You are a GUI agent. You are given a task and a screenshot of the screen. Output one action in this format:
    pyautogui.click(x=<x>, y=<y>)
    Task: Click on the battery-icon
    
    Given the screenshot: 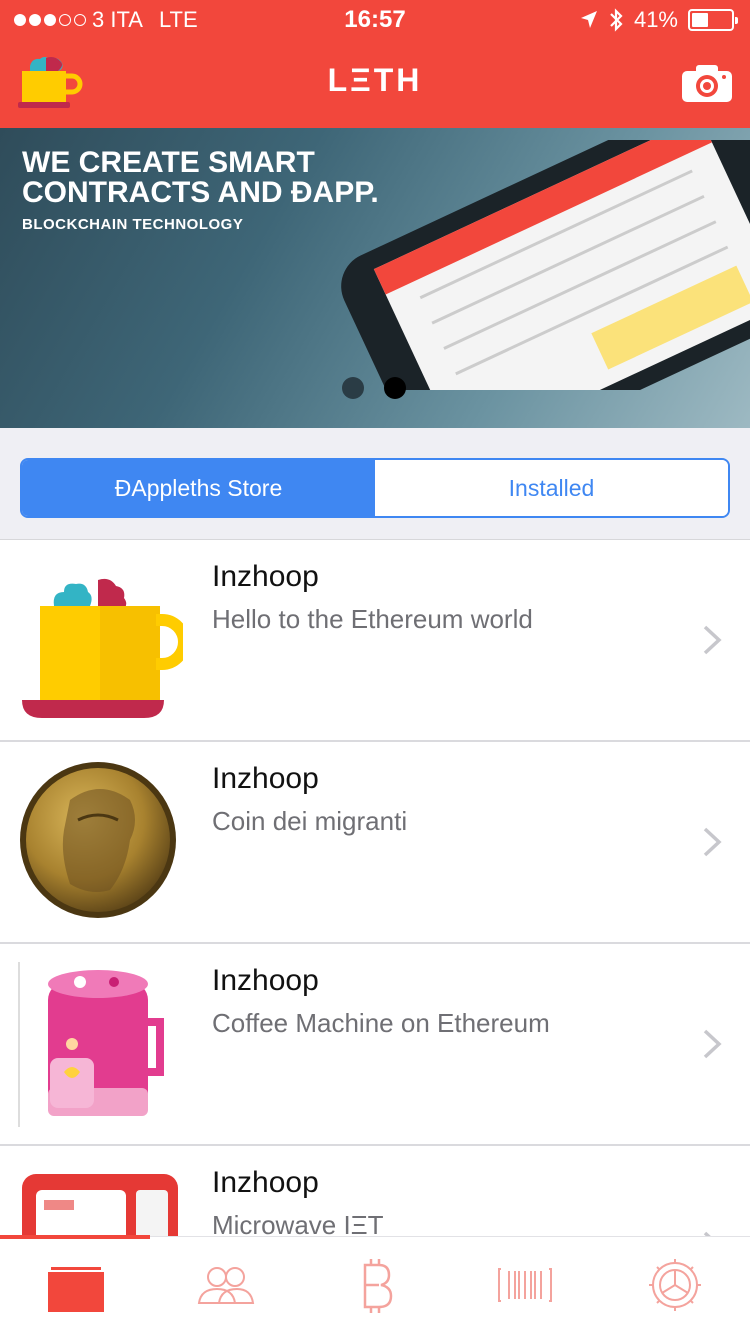 What is the action you would take?
    pyautogui.click(x=713, y=20)
    